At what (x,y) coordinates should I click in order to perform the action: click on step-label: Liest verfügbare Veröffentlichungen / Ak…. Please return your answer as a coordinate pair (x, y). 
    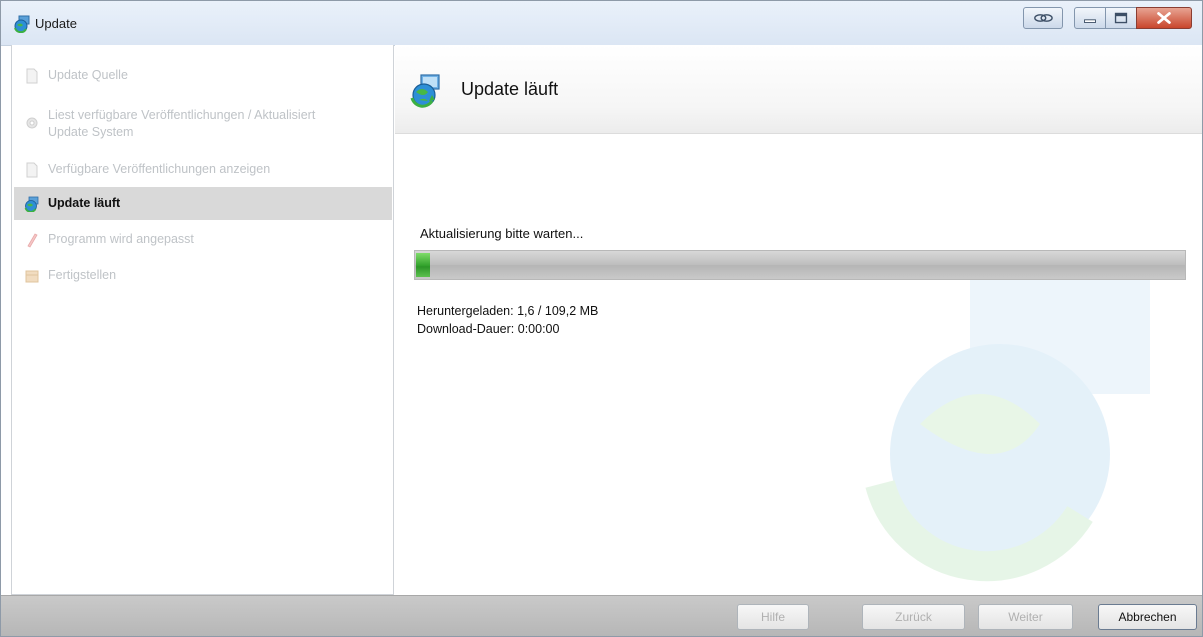
    Looking at the image, I should click on (182, 123).